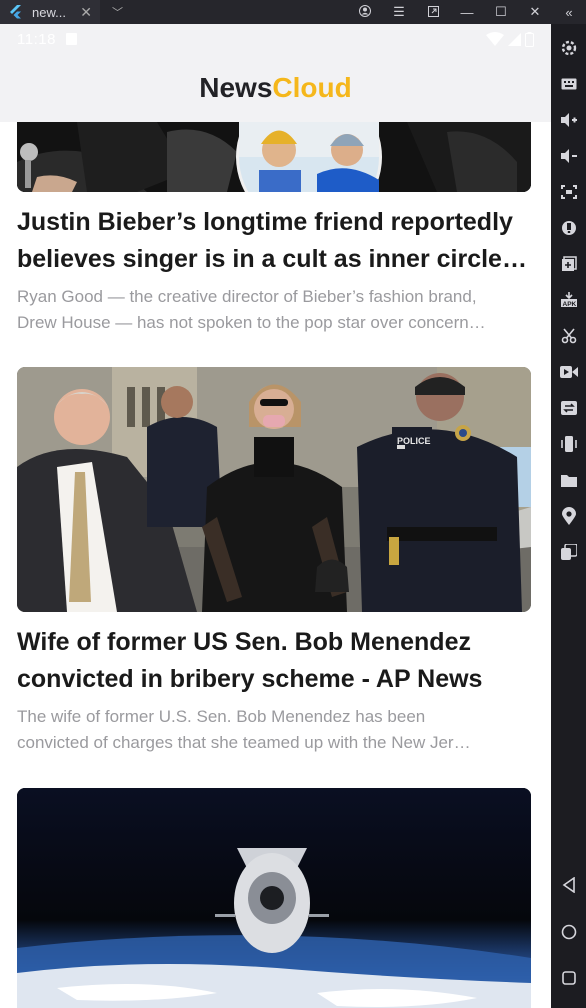 The width and height of the screenshot is (586, 1008). What do you see at coordinates (568, 120) in the screenshot?
I see `volume-up-icon` at bounding box center [568, 120].